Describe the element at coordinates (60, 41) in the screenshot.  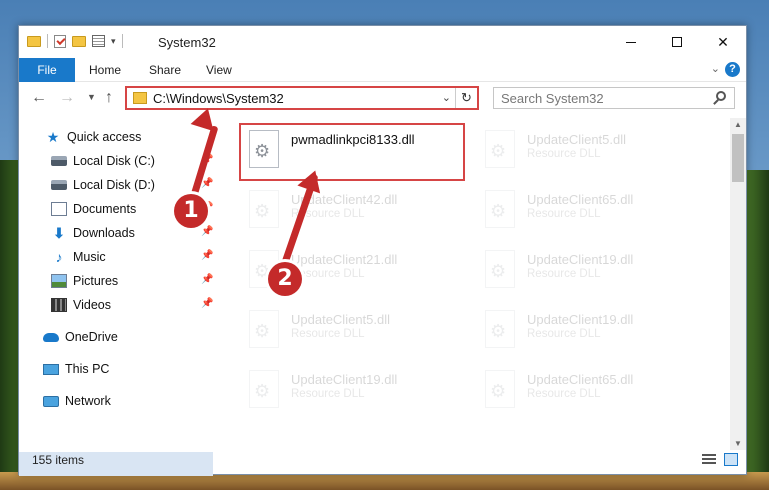
I see `properties-check-icon` at that location.